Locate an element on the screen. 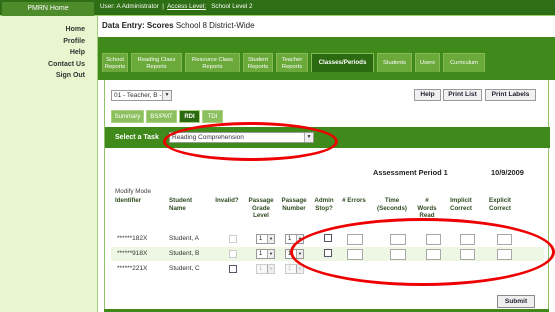 The image size is (555, 312). assessment-period: Assessment Period 1 is located at coordinates (410, 172).